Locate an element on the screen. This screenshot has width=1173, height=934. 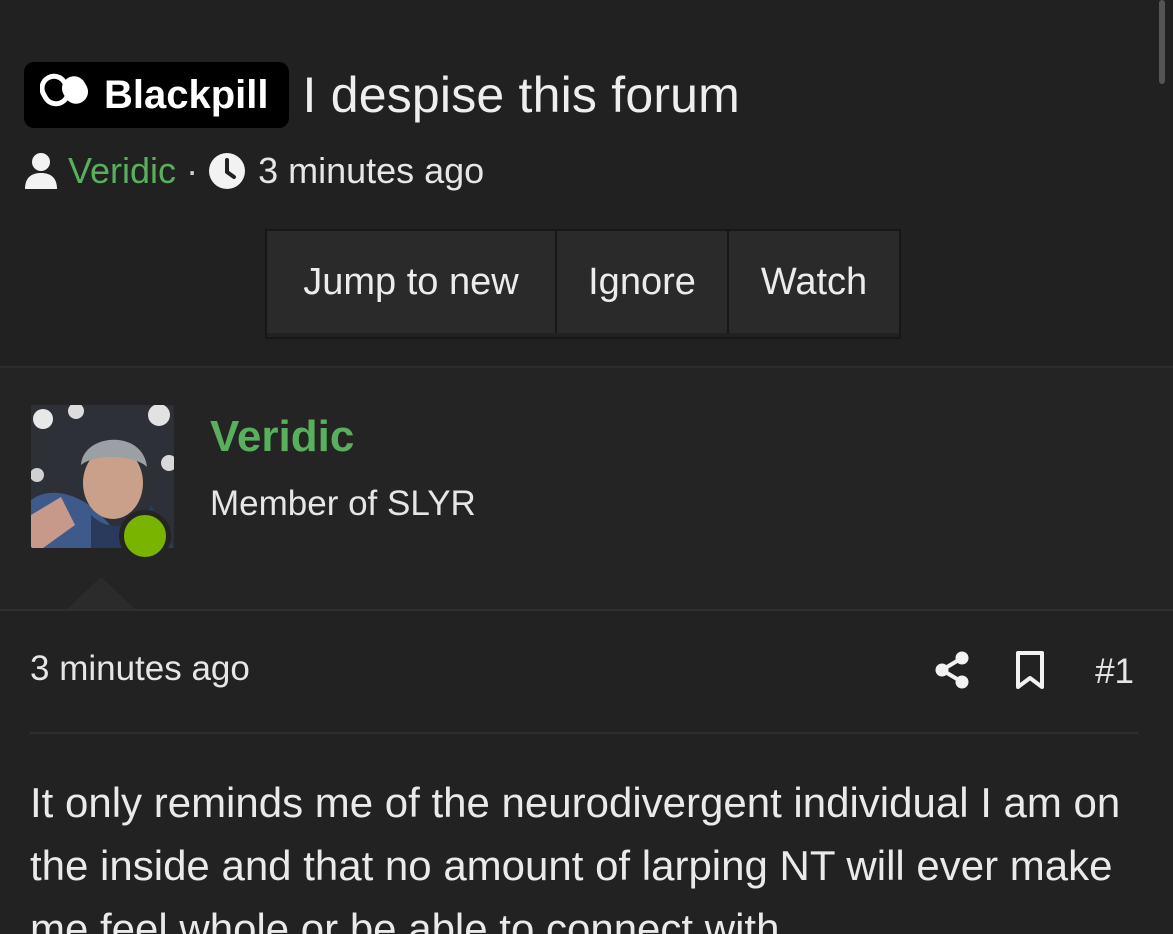
watch-button: Watch is located at coordinates (813, 282).